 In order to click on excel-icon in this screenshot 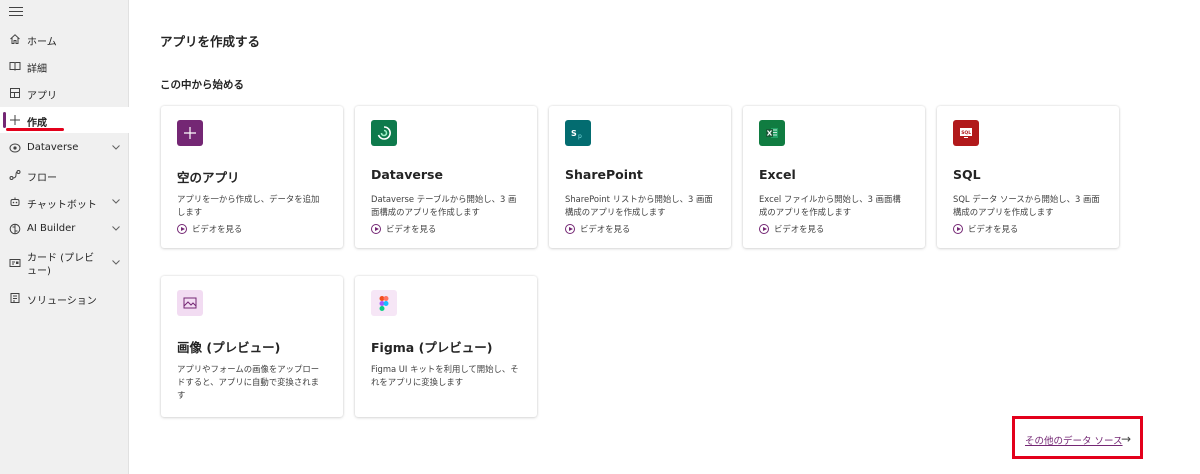, I will do `click(772, 133)`.